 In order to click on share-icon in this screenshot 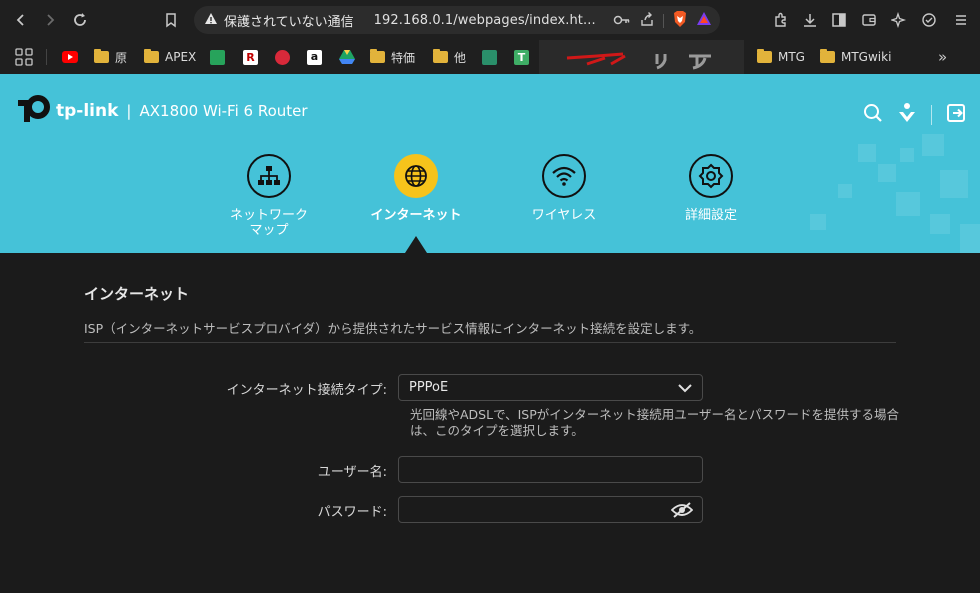, I will do `click(647, 21)`.